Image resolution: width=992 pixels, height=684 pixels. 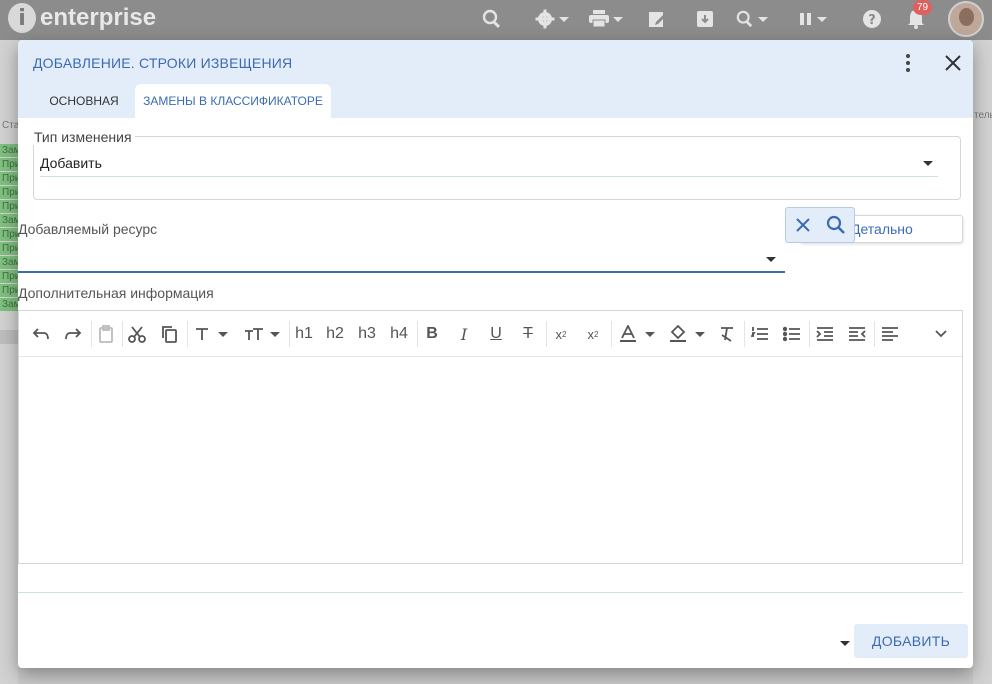 I want to click on outdent-icon, so click(x=857, y=334).